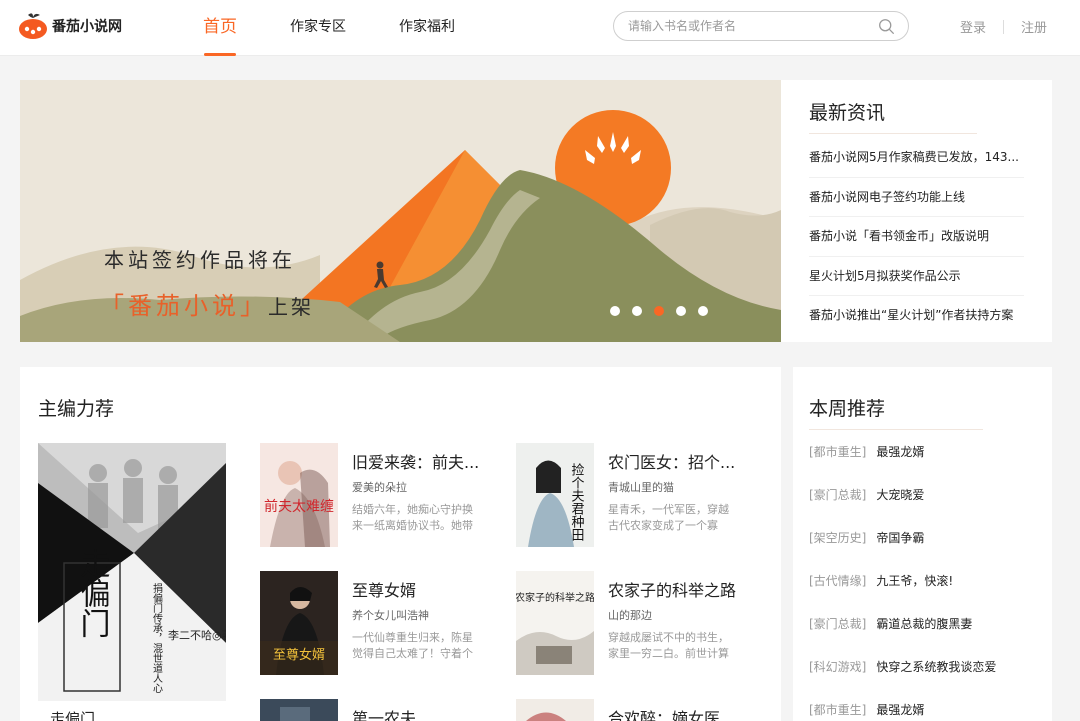  I want to click on weekly-item-name: 霸道总裁的腹黑妻, so click(924, 624).